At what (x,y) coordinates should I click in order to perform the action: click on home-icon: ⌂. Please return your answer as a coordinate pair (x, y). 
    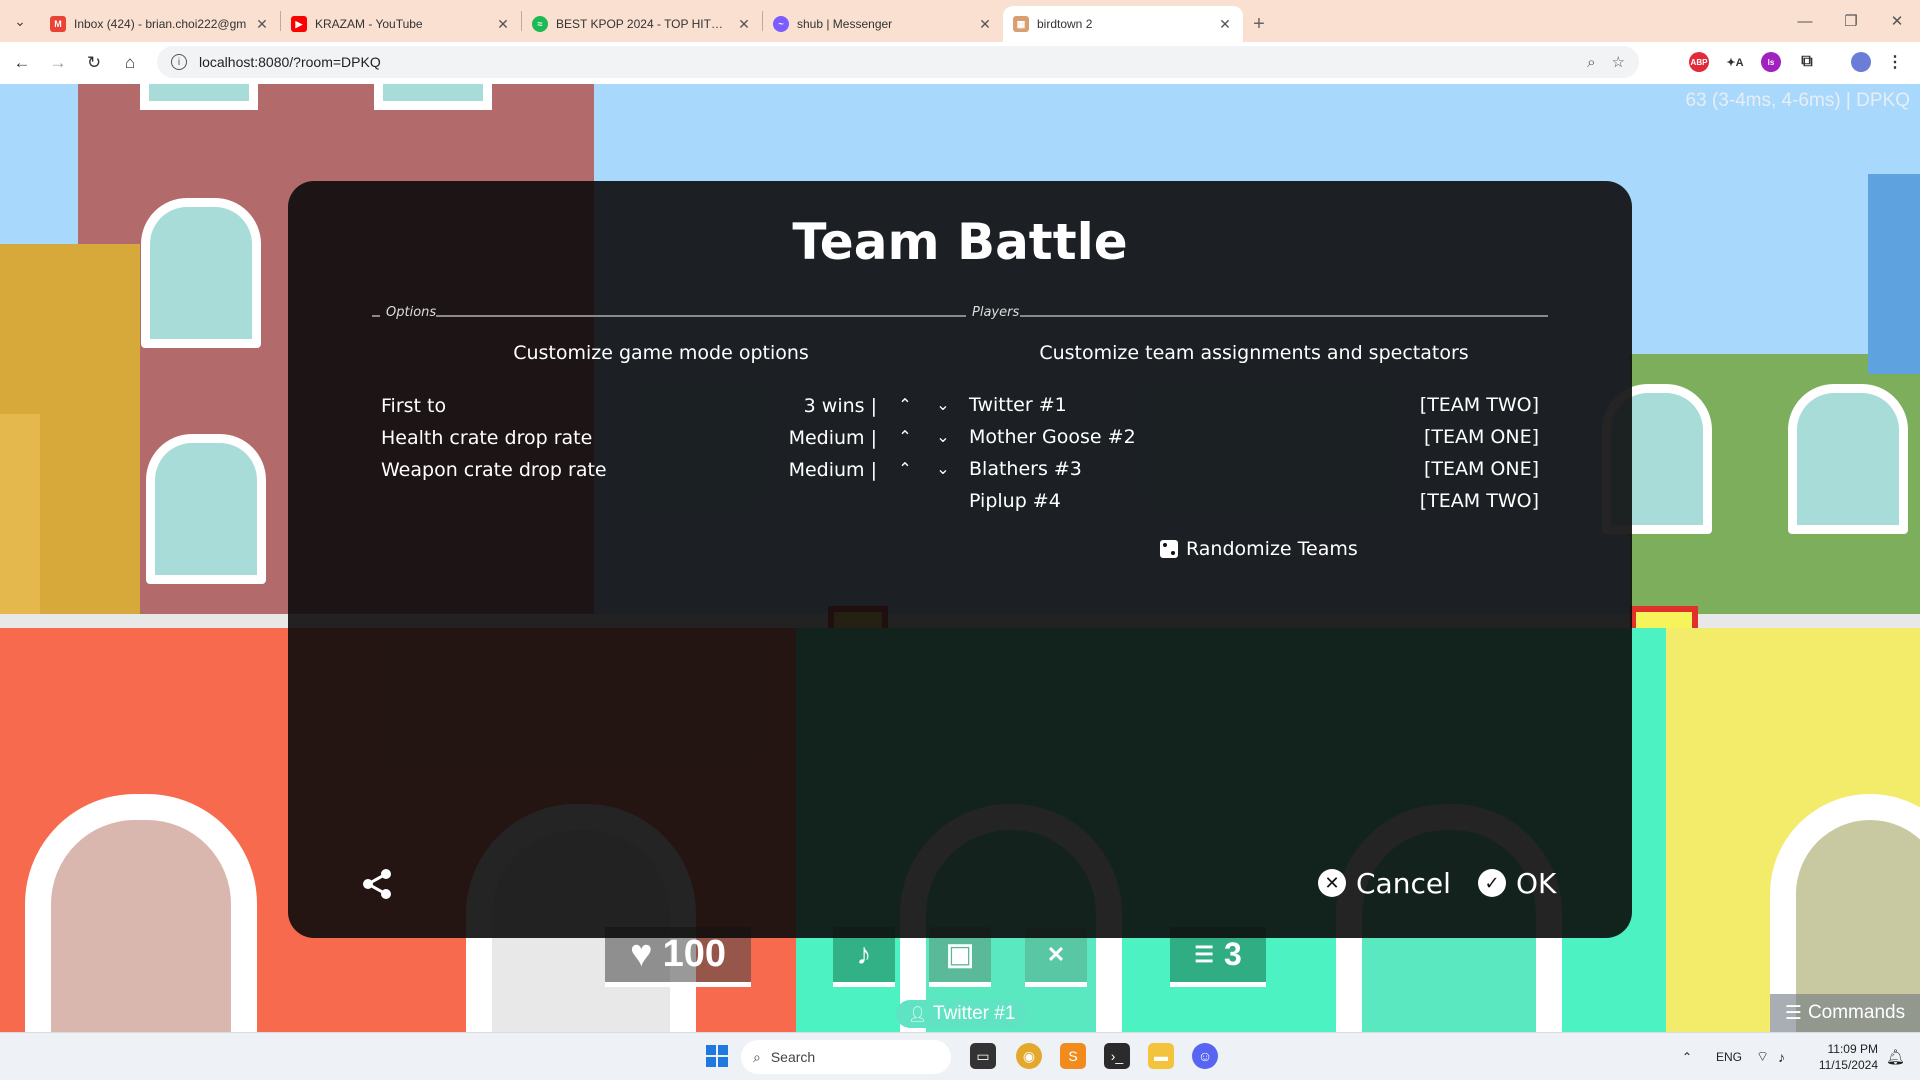
    Looking at the image, I should click on (130, 63).